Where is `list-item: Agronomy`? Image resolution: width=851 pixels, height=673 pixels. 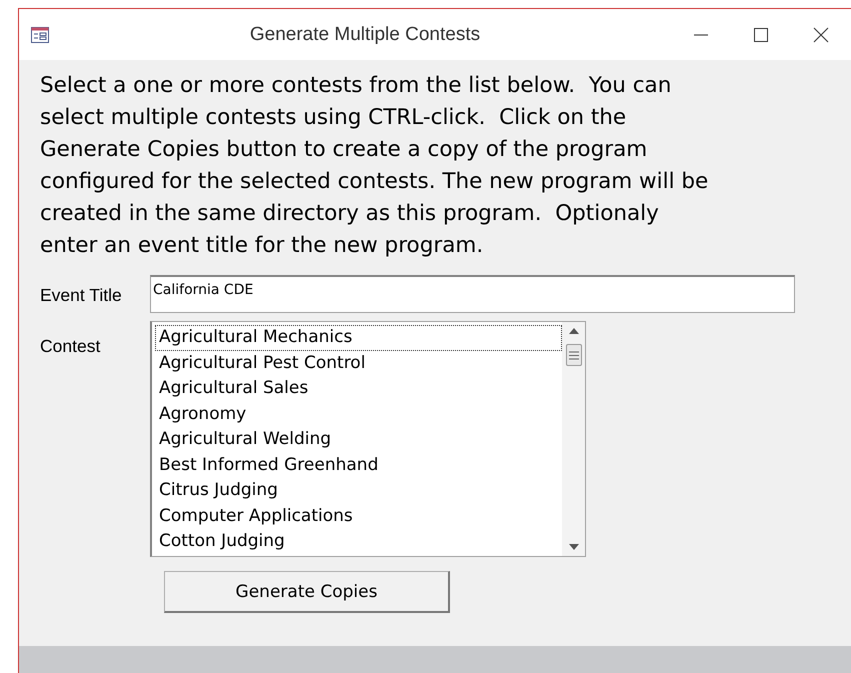 list-item: Agronomy is located at coordinates (358, 414).